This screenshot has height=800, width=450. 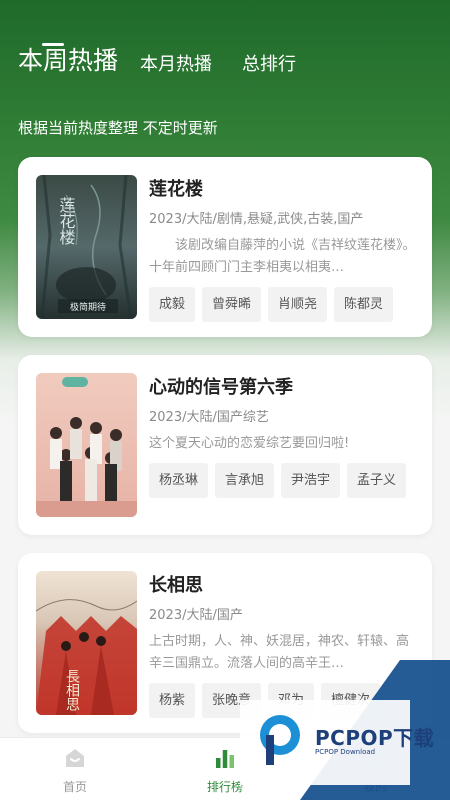 I want to click on drama-meta: 2023/大陆/国产综艺, so click(x=209, y=417).